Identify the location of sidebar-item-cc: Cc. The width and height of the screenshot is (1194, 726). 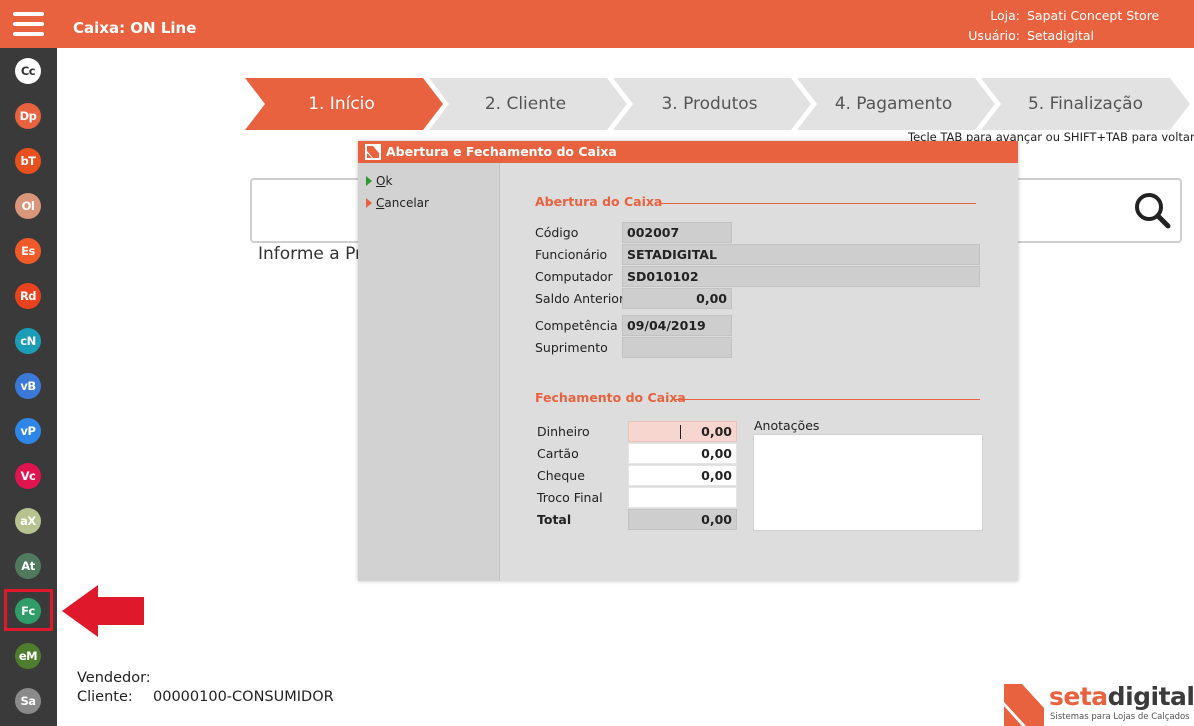
(28, 71).